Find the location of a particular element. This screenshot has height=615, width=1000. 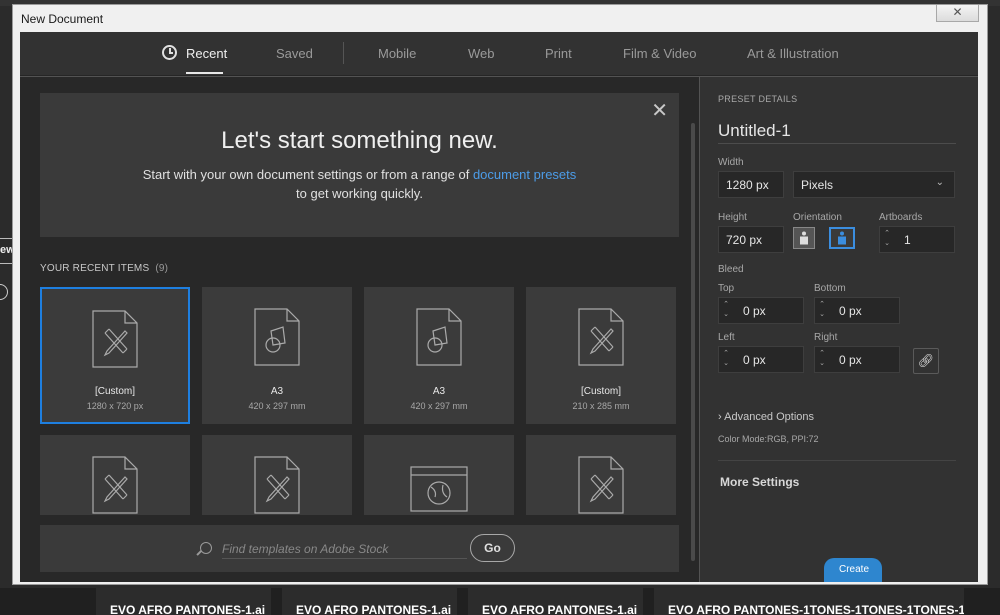

bleed-right-value: 0 px is located at coordinates (850, 360).